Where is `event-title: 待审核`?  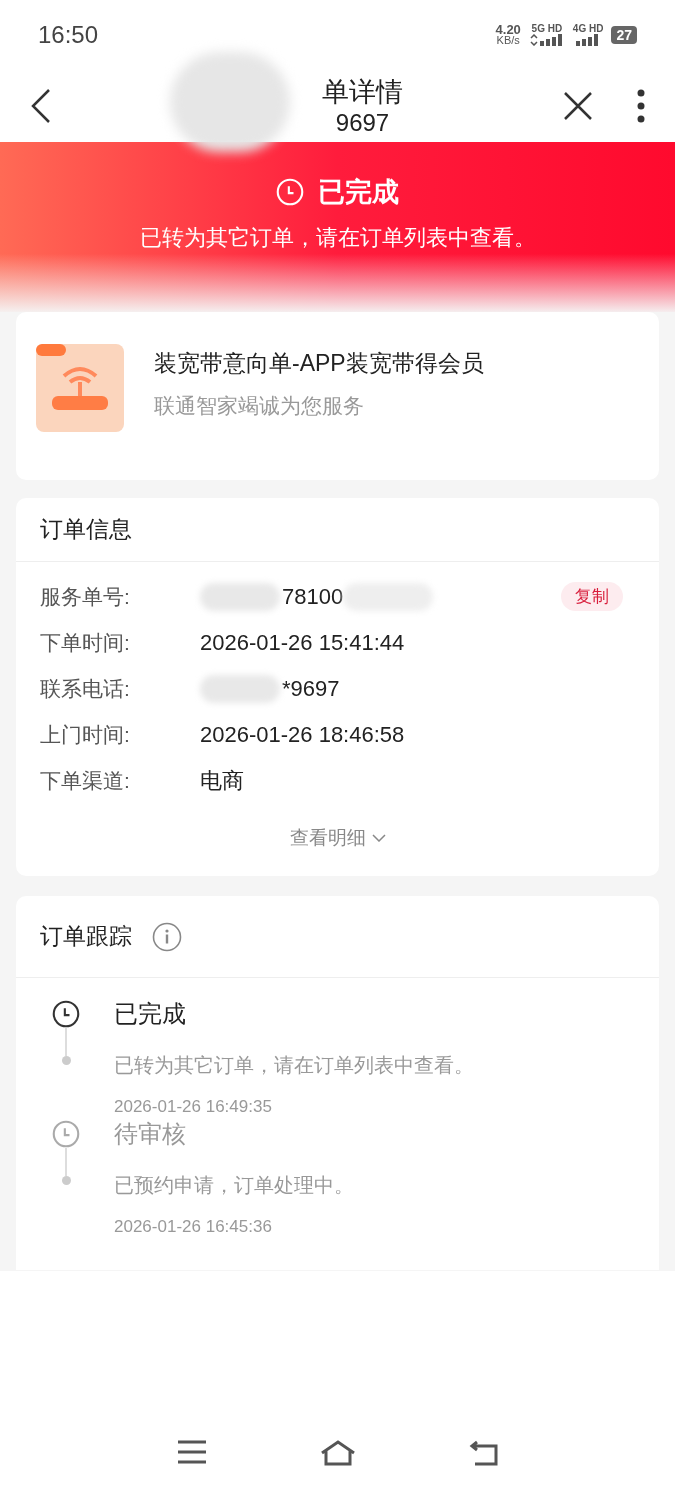 event-title: 待审核 is located at coordinates (150, 1133).